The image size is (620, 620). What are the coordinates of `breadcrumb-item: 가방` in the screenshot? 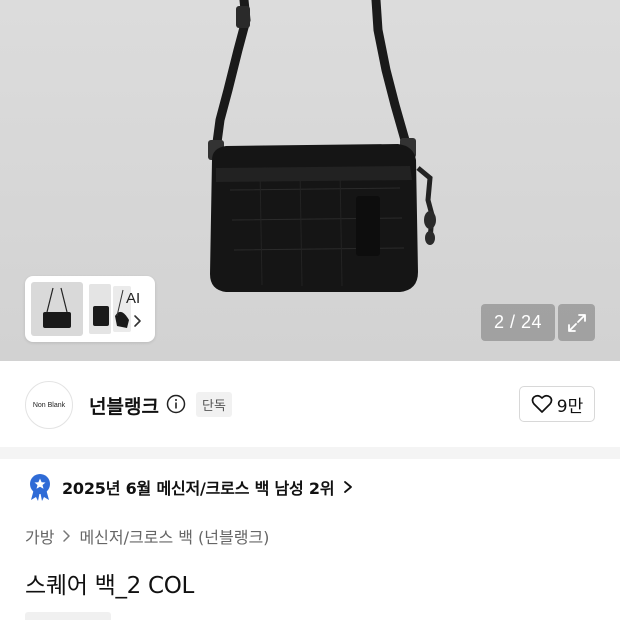 It's located at (39, 536).